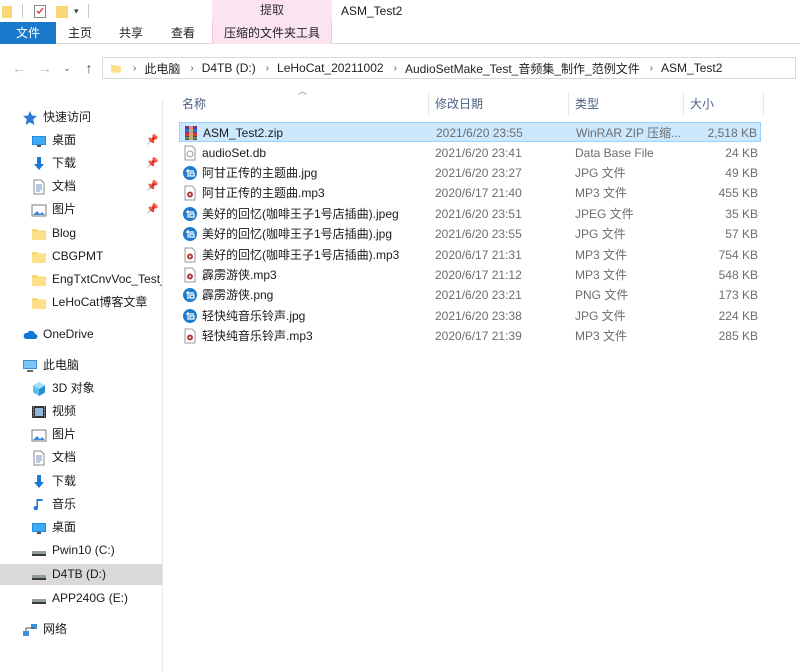 Image resolution: width=800 pixels, height=672 pixels. Describe the element at coordinates (81, 481) in the screenshot. I see `nav-item-downloads-pc: 下载` at that location.